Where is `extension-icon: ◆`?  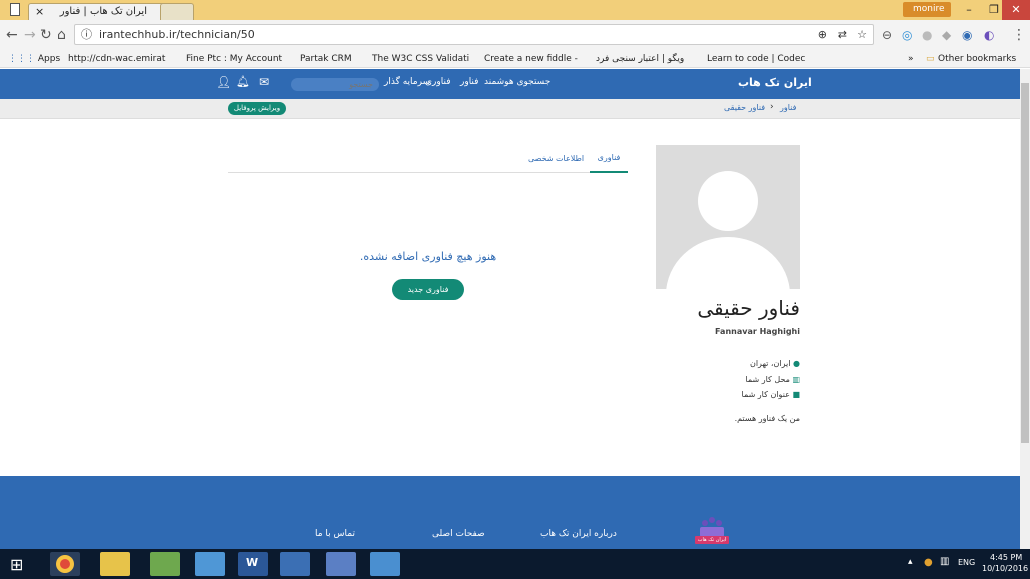
extension-icon: ◆ is located at coordinates (946, 35).